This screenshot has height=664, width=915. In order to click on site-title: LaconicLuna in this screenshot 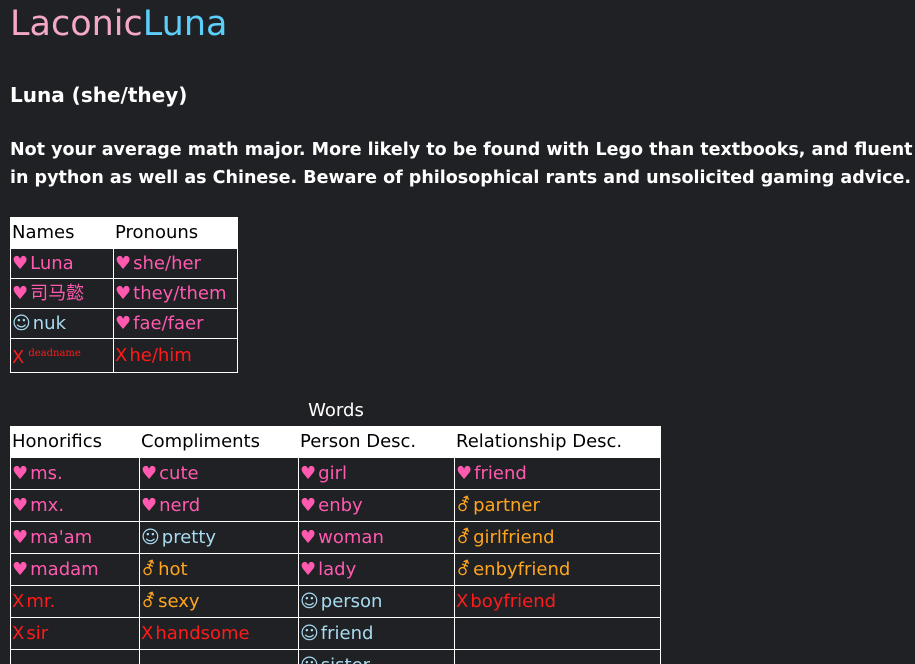, I will do `click(118, 24)`.